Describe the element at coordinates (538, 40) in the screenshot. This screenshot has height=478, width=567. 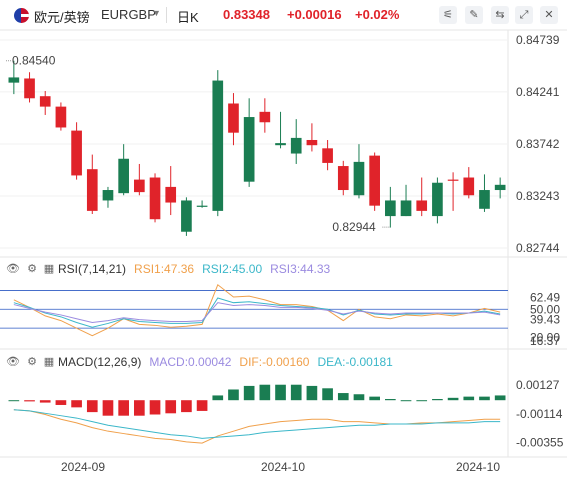
I see `price-tick-label: 0.84739` at that location.